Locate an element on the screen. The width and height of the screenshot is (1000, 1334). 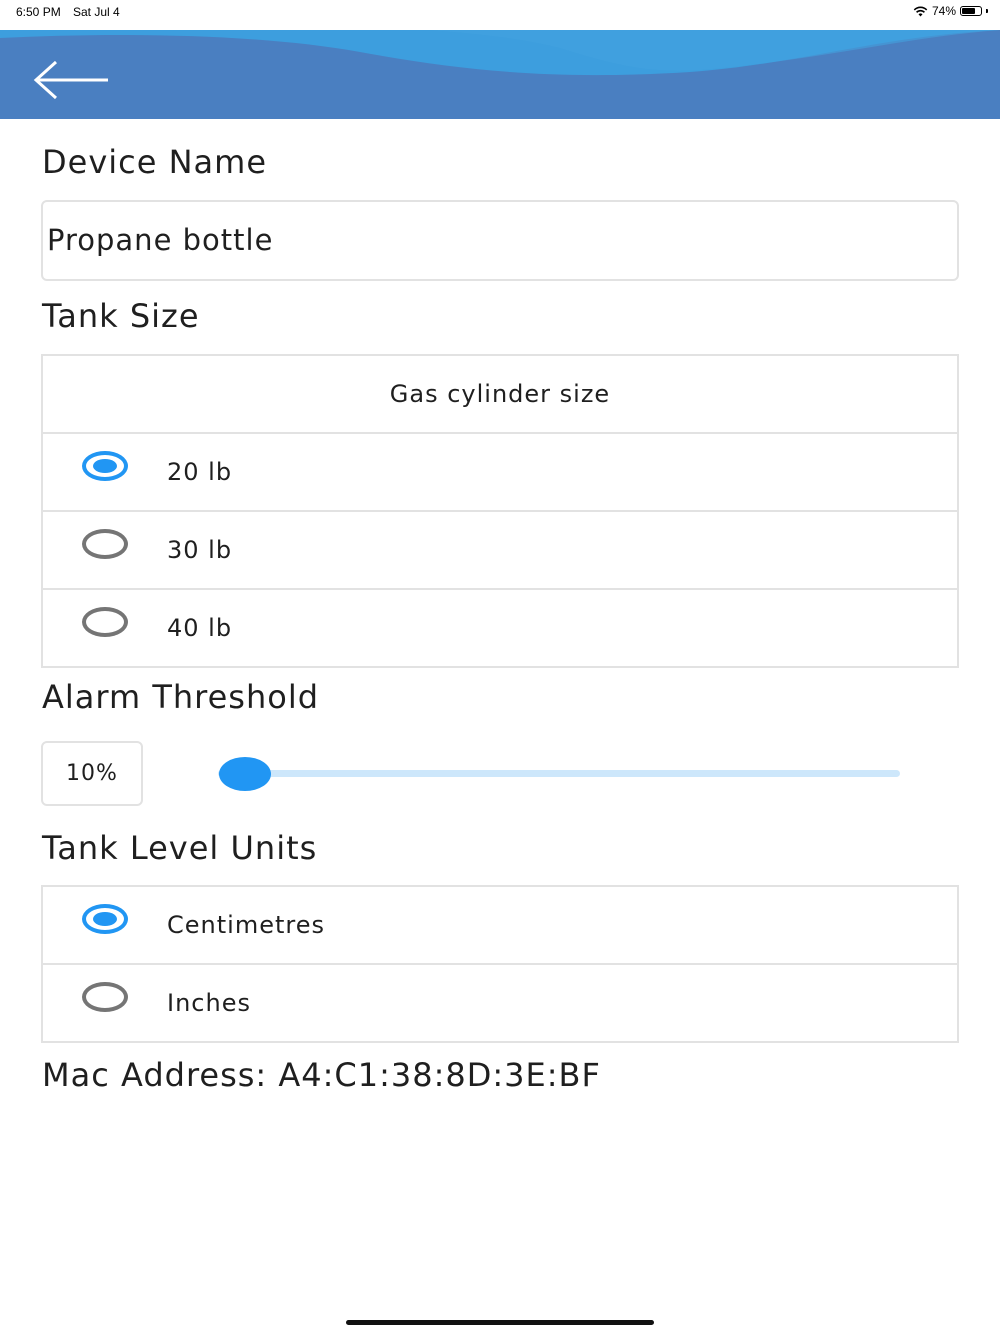
home-indicator is located at coordinates (500, 1322).